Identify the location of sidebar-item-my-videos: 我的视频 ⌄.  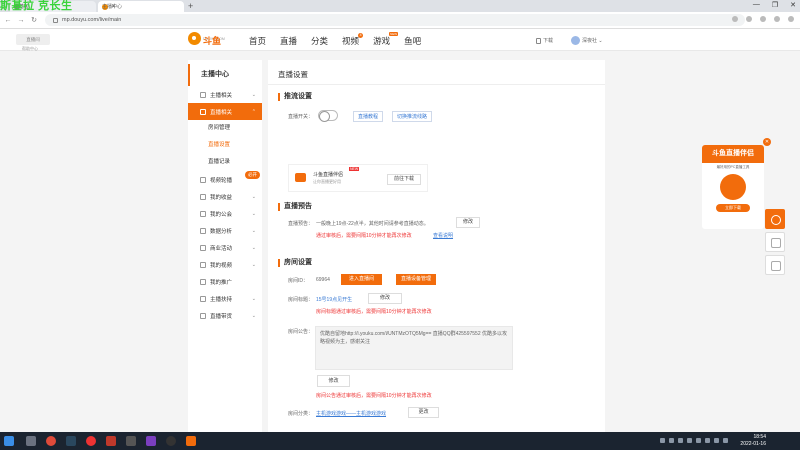
(225, 264).